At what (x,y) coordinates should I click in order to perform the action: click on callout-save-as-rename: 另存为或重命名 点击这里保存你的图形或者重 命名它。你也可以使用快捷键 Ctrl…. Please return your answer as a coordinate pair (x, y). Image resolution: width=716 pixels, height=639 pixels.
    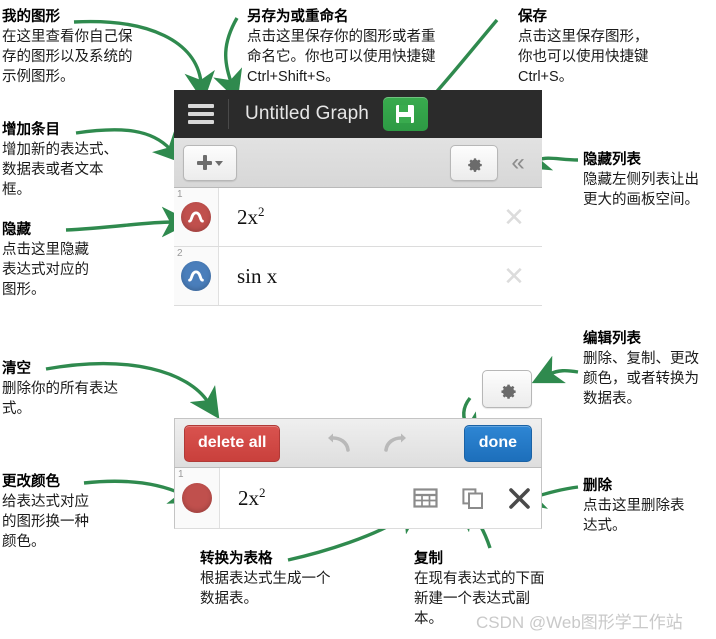
    Looking at the image, I should click on (341, 47).